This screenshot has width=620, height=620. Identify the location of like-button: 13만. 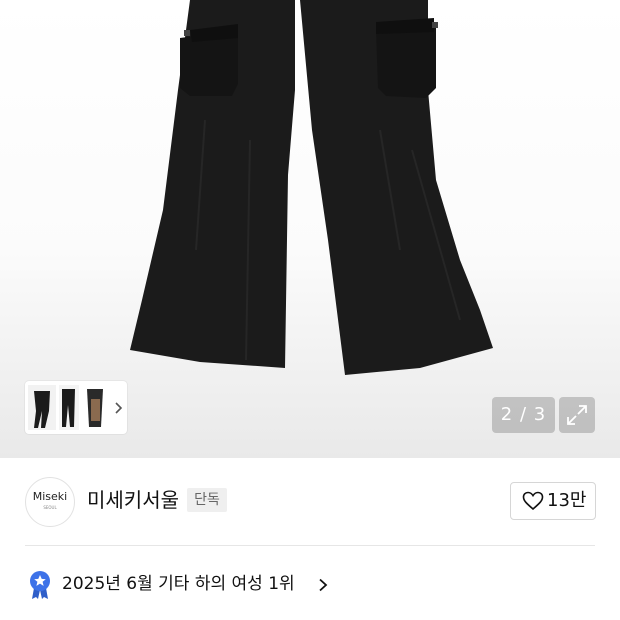
(553, 501).